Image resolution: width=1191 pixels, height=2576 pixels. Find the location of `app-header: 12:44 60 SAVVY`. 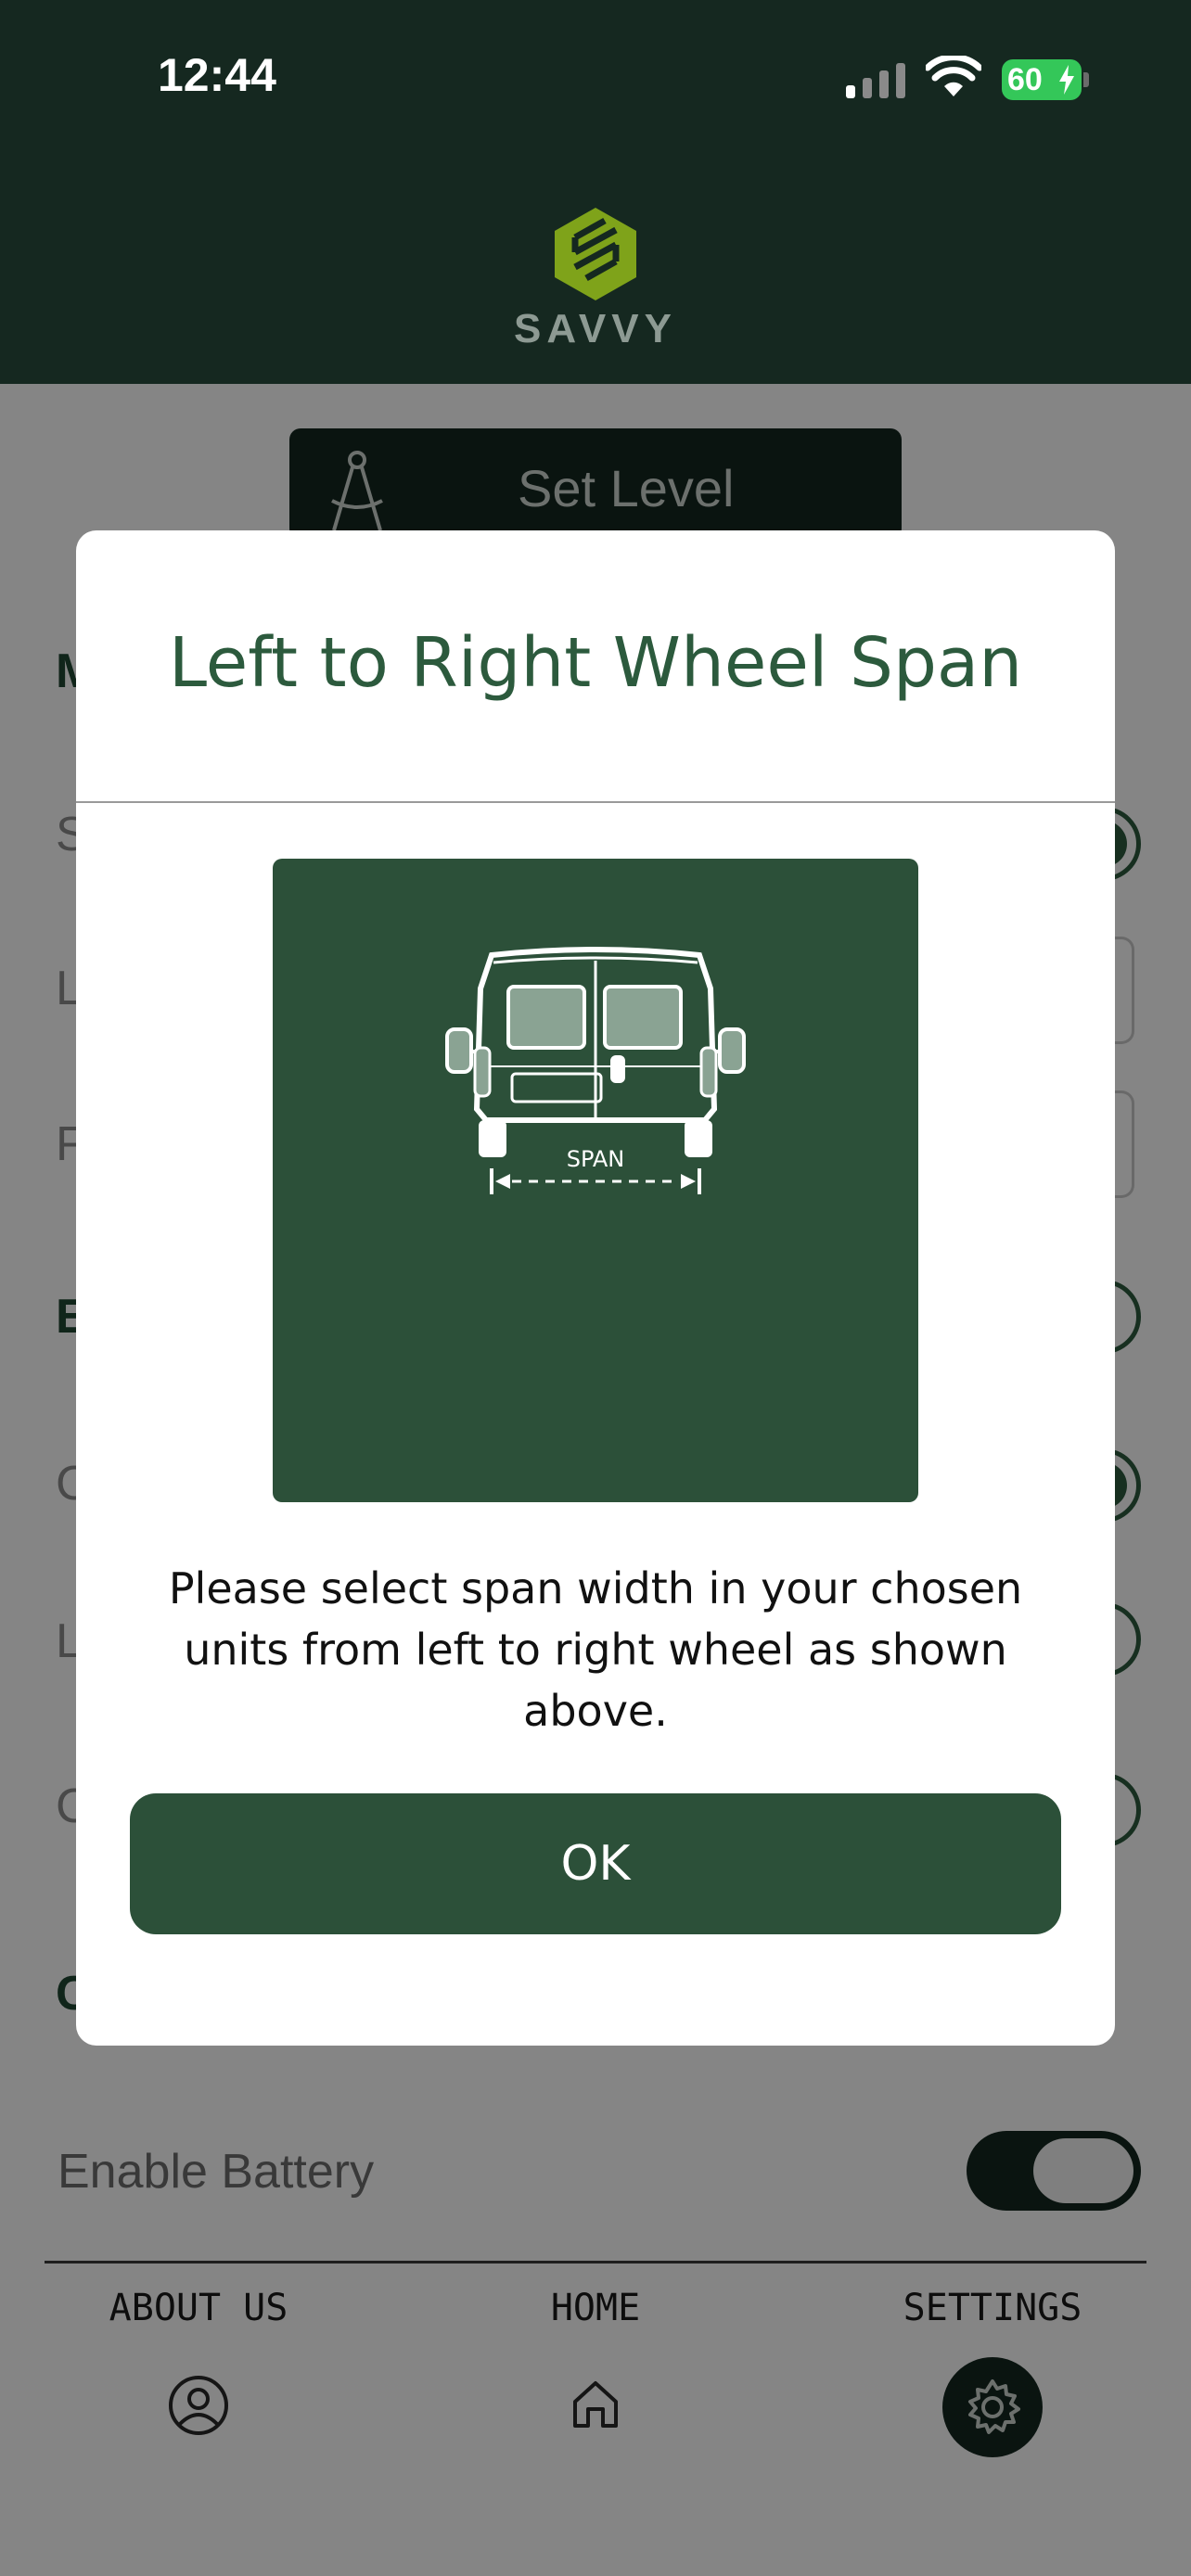

app-header: 12:44 60 SAVVY is located at coordinates (595, 192).